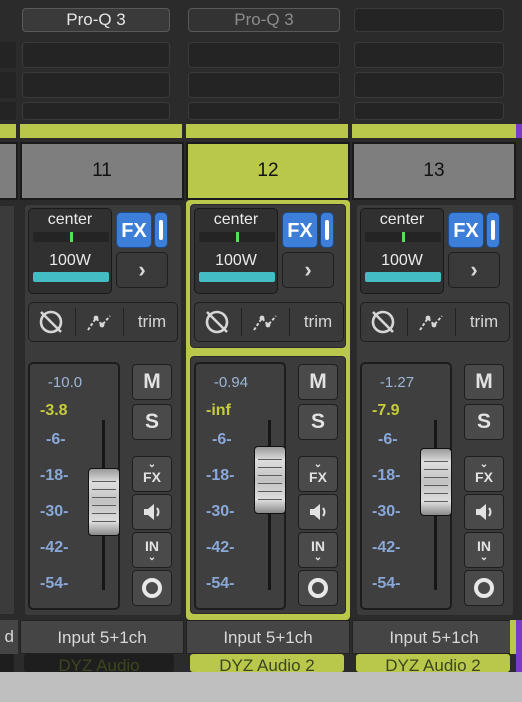 This screenshot has width=522, height=702. What do you see at coordinates (9, 637) in the screenshot?
I see `left-input-label: d` at bounding box center [9, 637].